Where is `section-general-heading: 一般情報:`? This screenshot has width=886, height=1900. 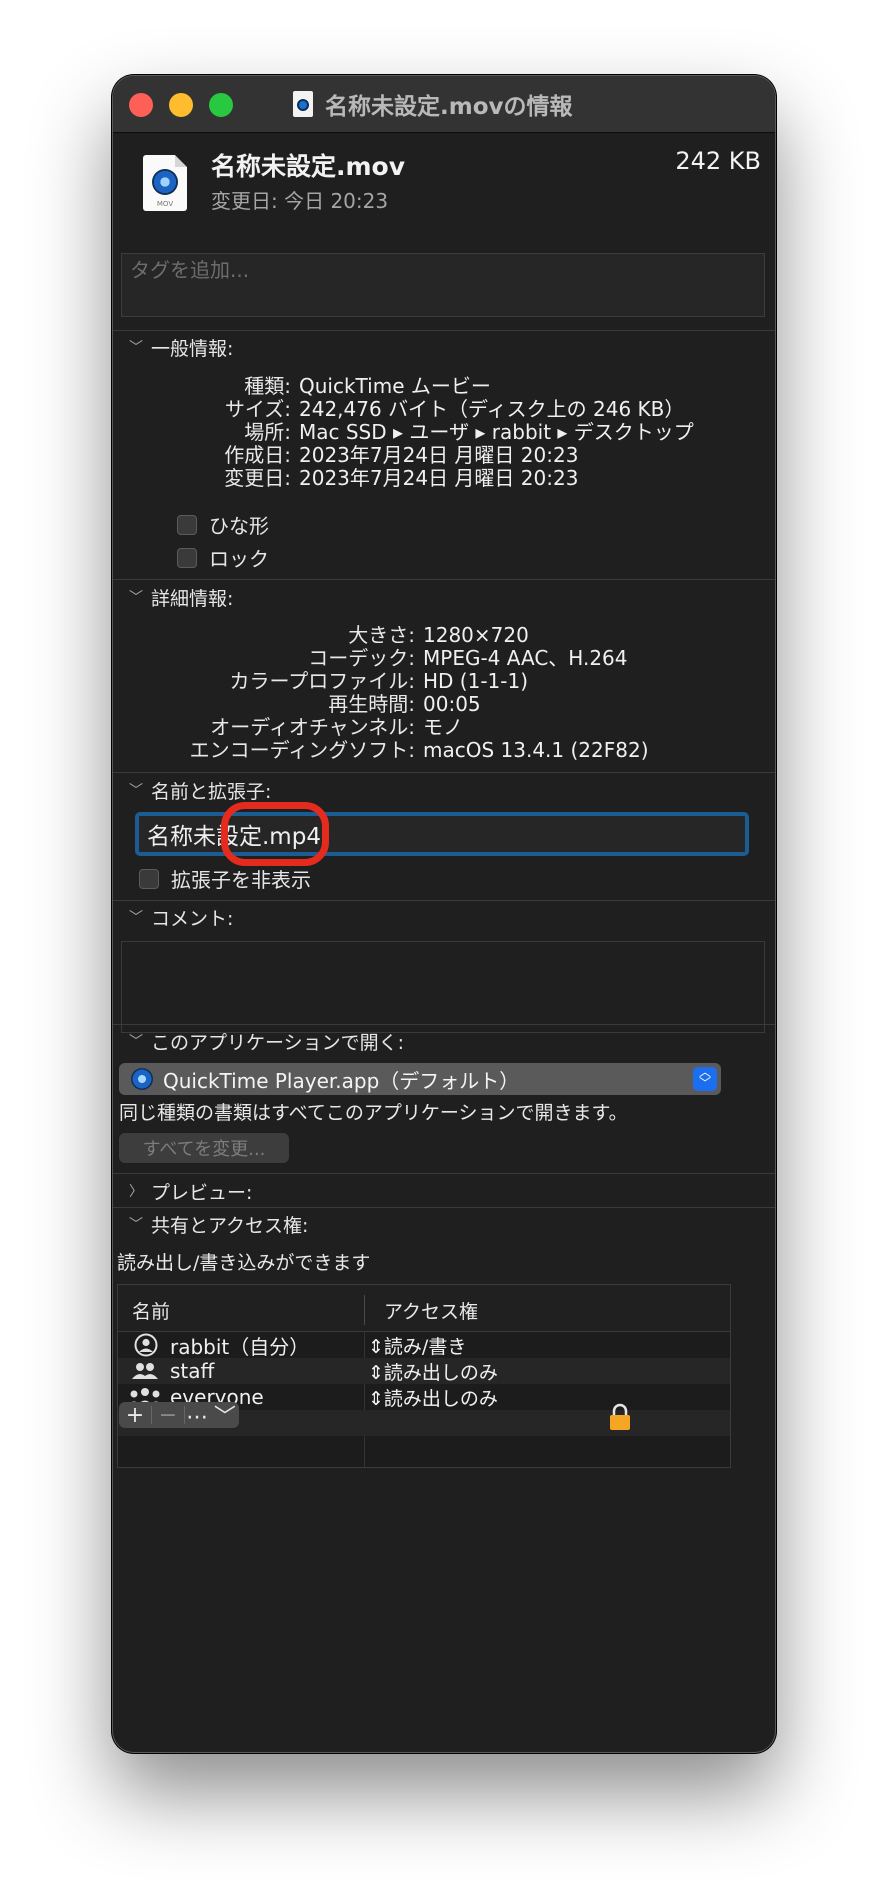
section-general-heading: 一般情報: is located at coordinates (192, 348).